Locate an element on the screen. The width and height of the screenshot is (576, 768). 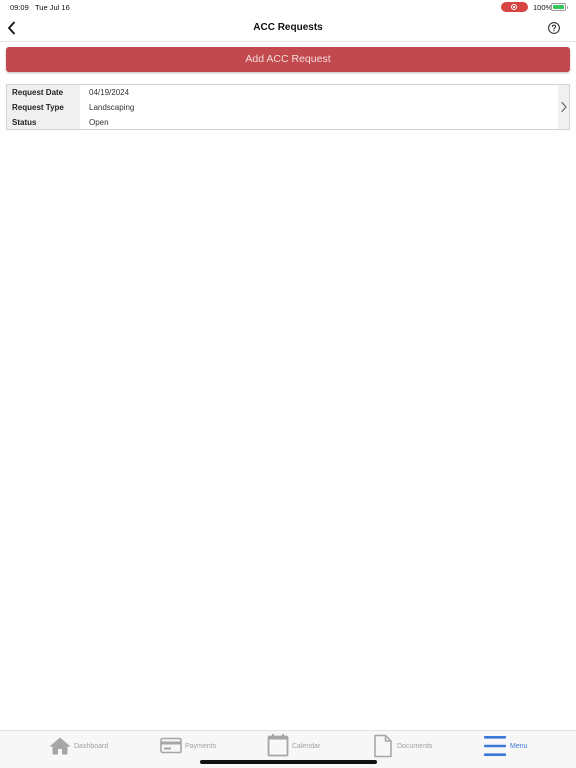
request-type-value: Landscaping is located at coordinates (112, 107).